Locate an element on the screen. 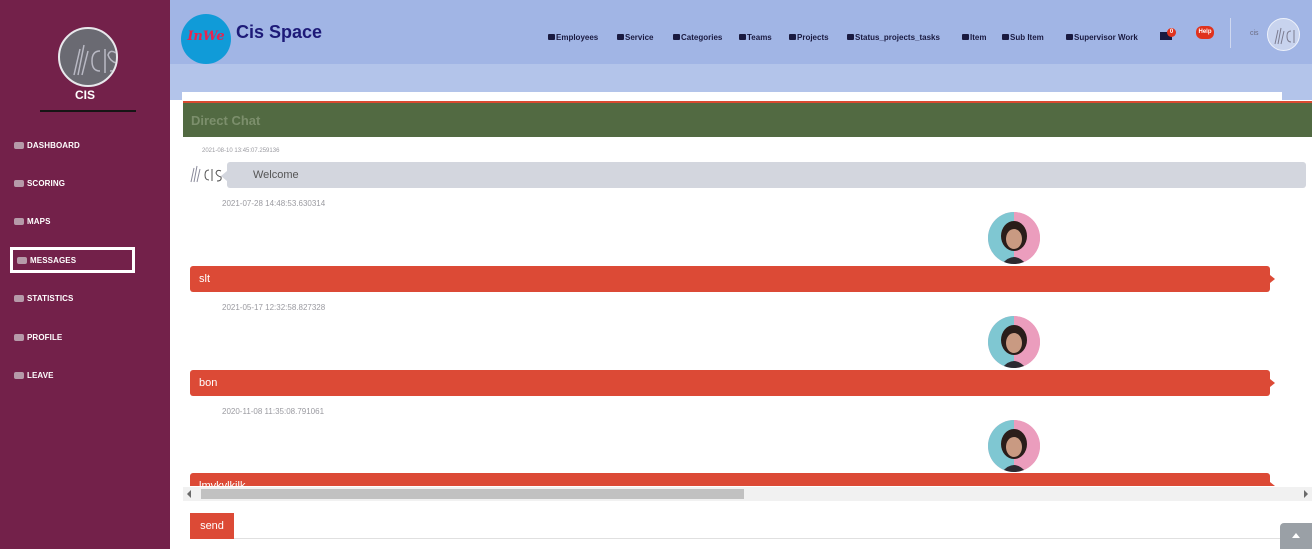 The width and height of the screenshot is (1312, 549). message-date: 2020-11-08 11:35:08.791061 is located at coordinates (273, 411).